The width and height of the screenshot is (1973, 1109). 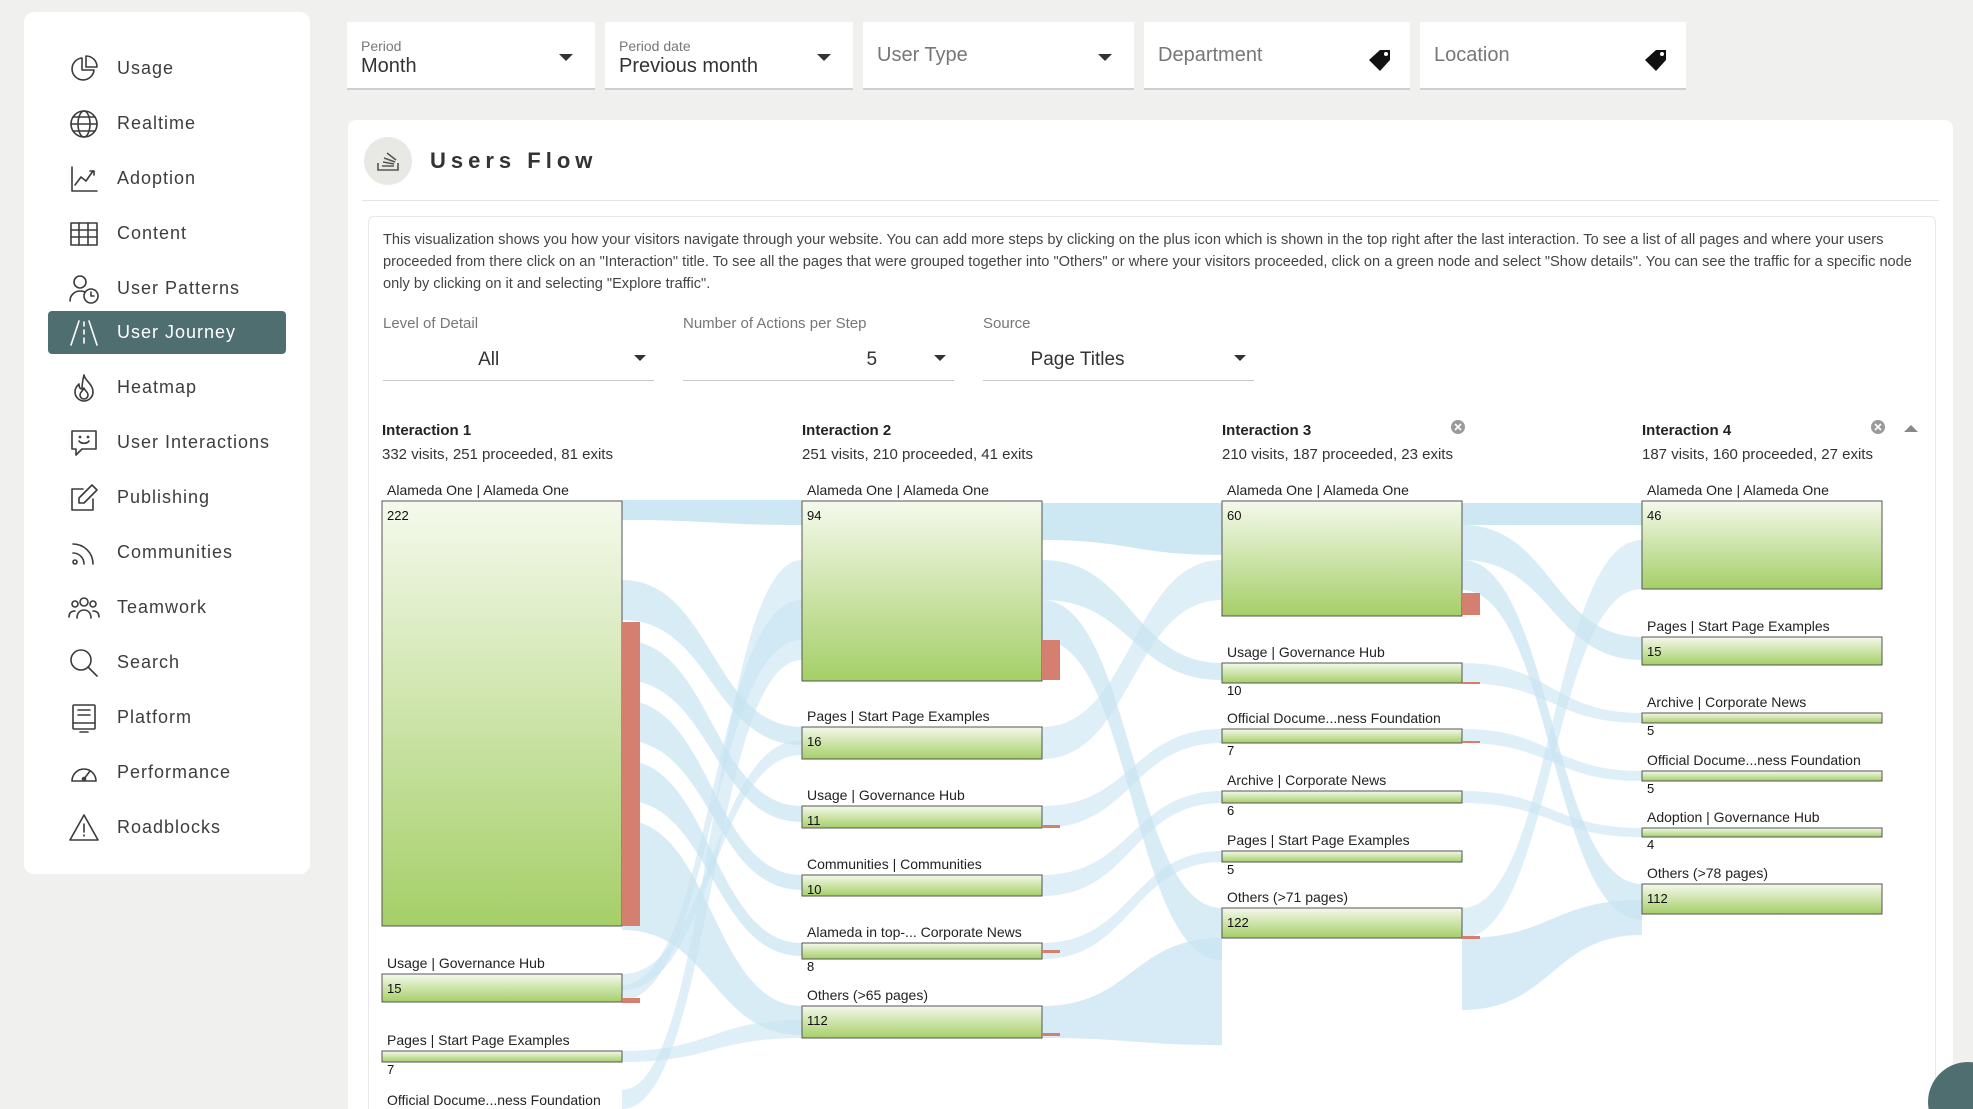 I want to click on node-value: 4, so click(x=1650, y=844).